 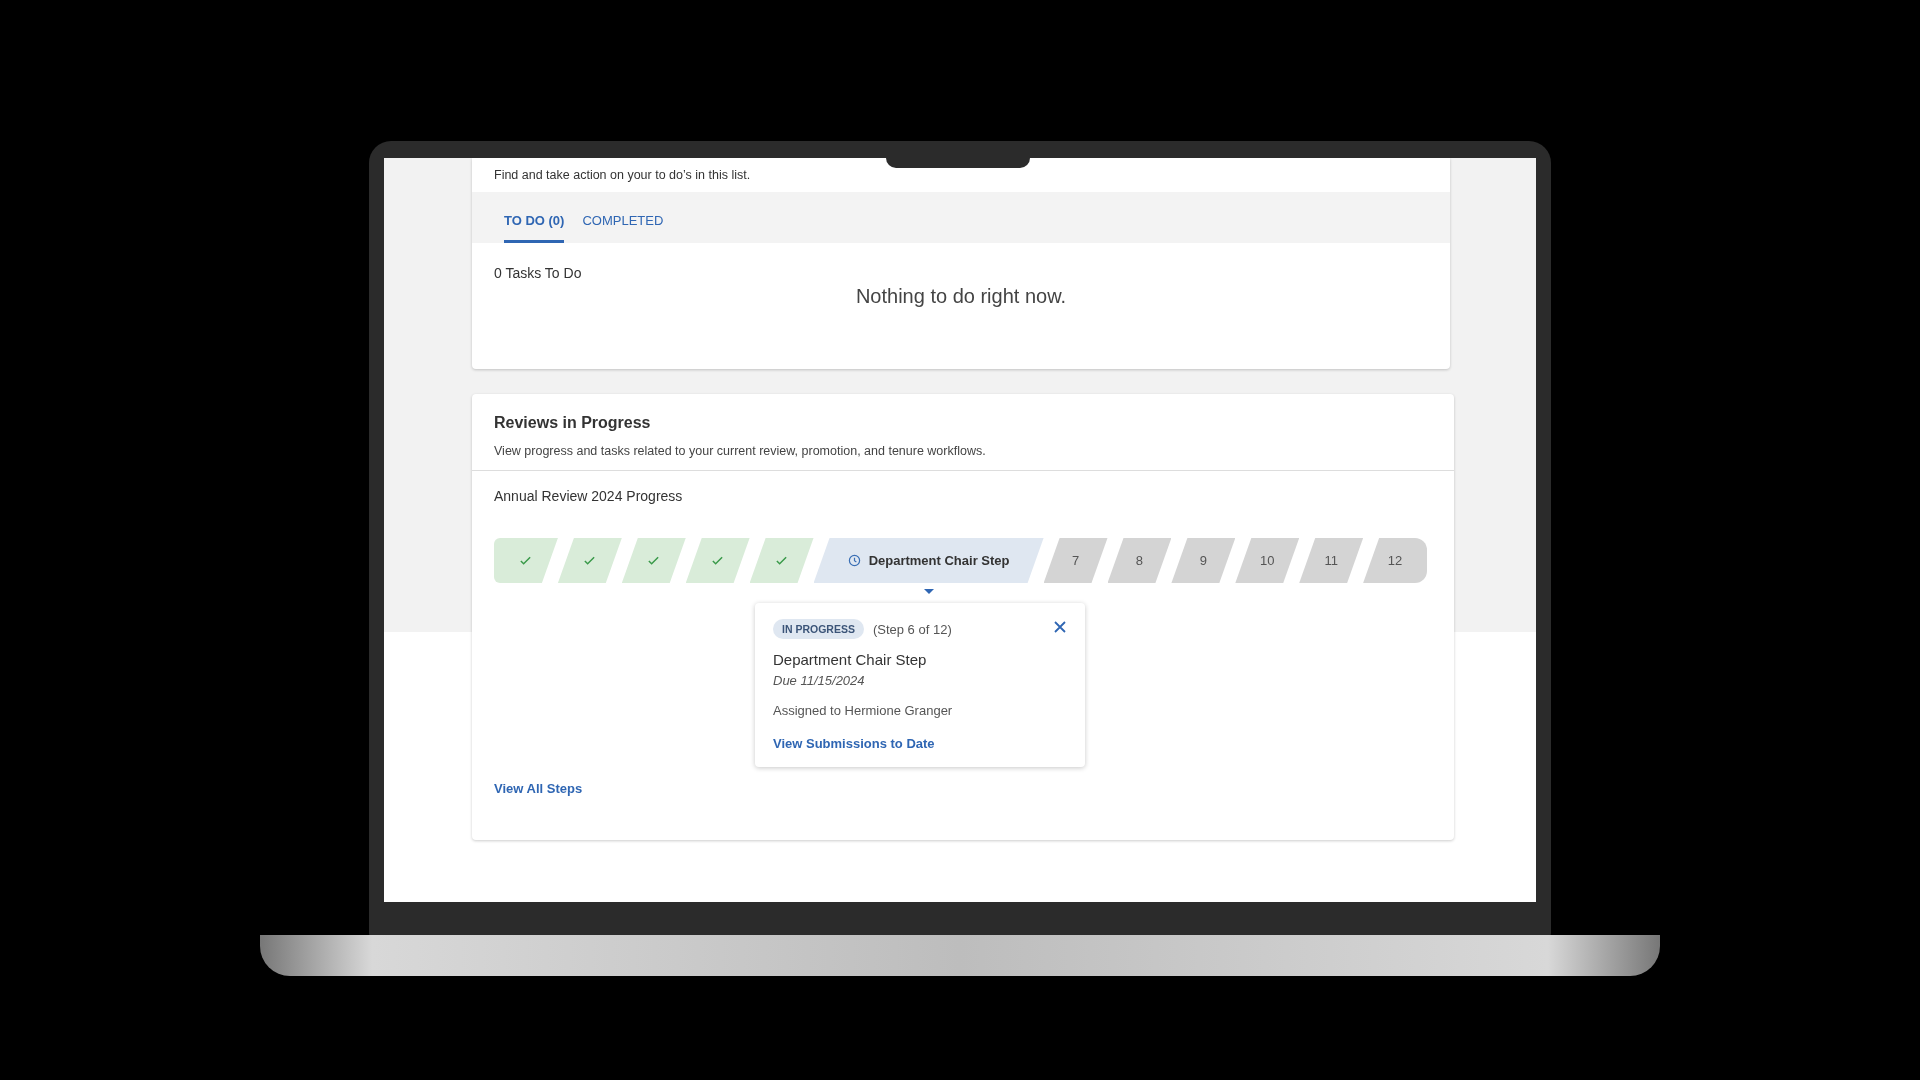 What do you see at coordinates (740, 451) in the screenshot?
I see `card-description: View progress and tasks related to your current review, promotion, and tenure workflows.` at bounding box center [740, 451].